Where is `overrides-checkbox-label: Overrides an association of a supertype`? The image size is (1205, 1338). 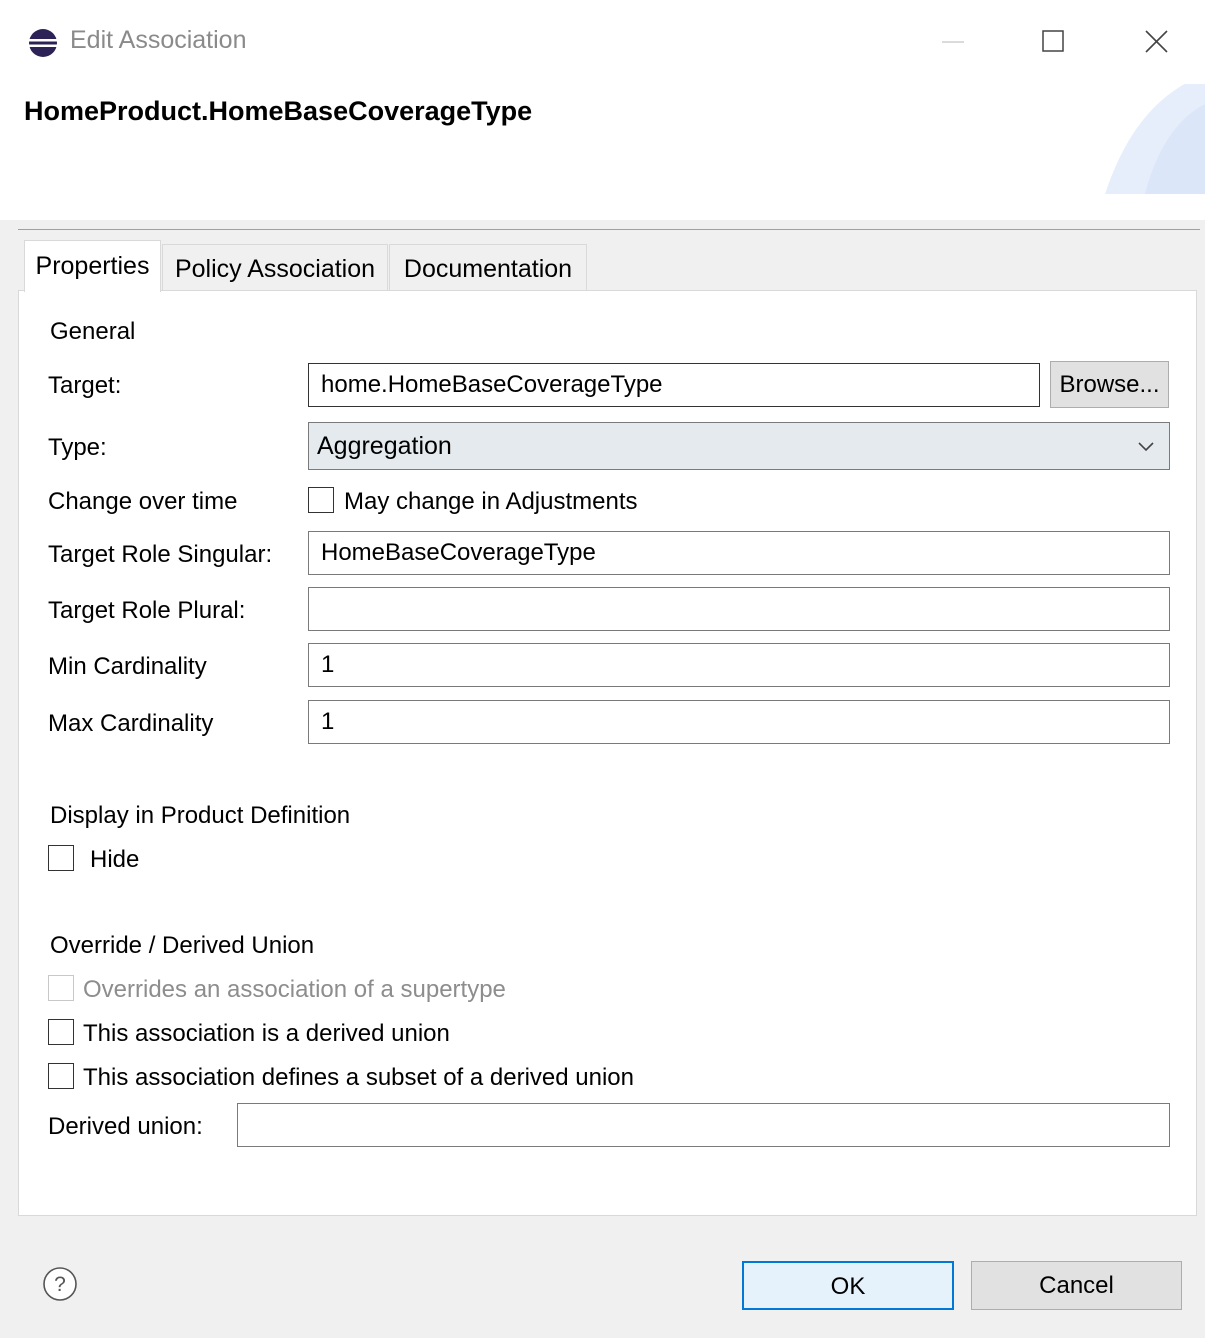 overrides-checkbox-label: Overrides an association of a supertype is located at coordinates (294, 989).